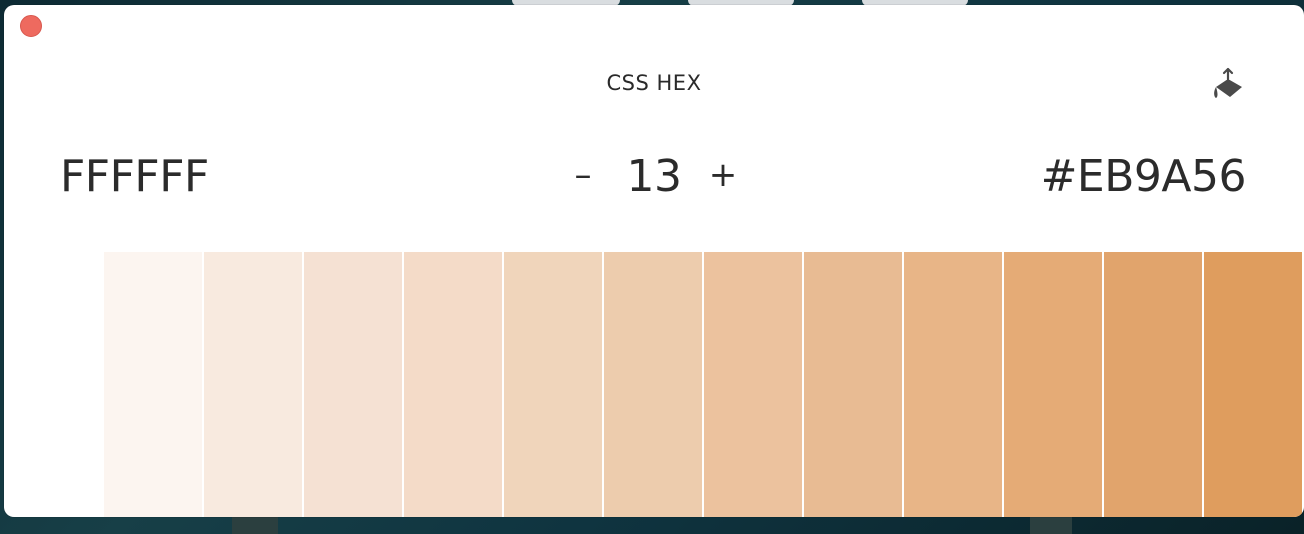 The width and height of the screenshot is (1304, 534). I want to click on swatch-count: 13, so click(654, 176).